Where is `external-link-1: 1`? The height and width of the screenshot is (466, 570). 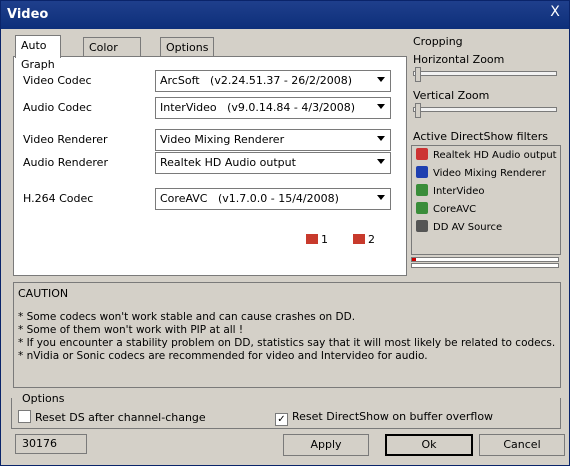 external-link-1: 1 is located at coordinates (317, 239).